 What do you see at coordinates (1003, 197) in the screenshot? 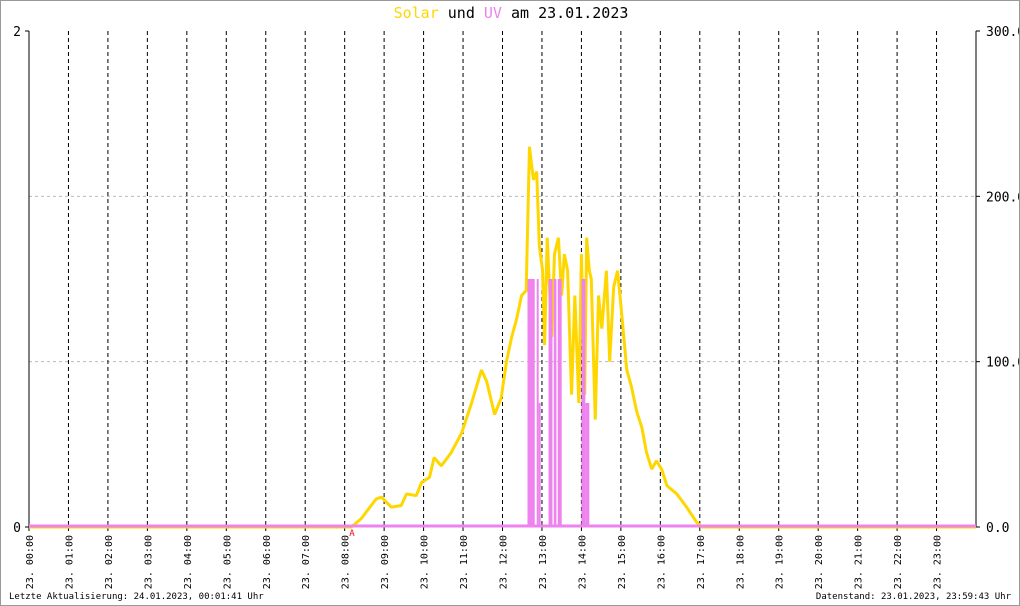
I see `right-tick-label: 200.0` at bounding box center [1003, 197].